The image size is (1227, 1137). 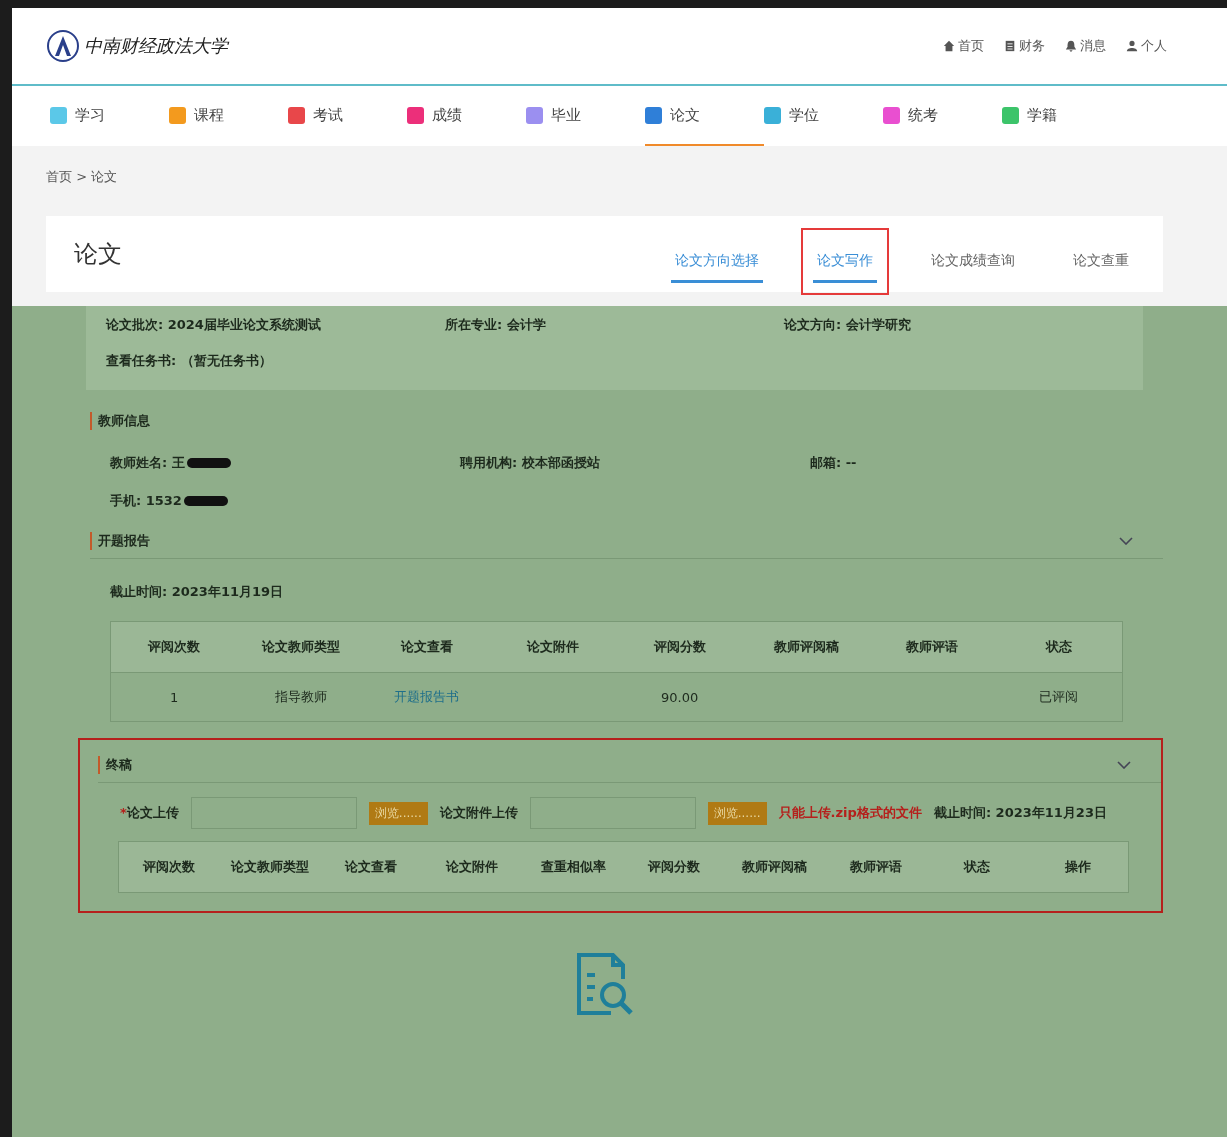 What do you see at coordinates (1132, 46) in the screenshot?
I see `user-icon` at bounding box center [1132, 46].